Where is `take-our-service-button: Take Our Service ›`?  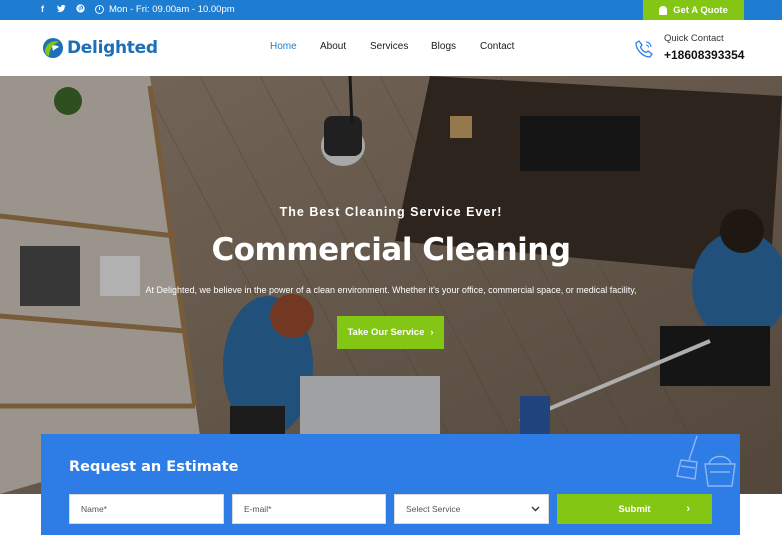 take-our-service-button: Take Our Service › is located at coordinates (390, 332).